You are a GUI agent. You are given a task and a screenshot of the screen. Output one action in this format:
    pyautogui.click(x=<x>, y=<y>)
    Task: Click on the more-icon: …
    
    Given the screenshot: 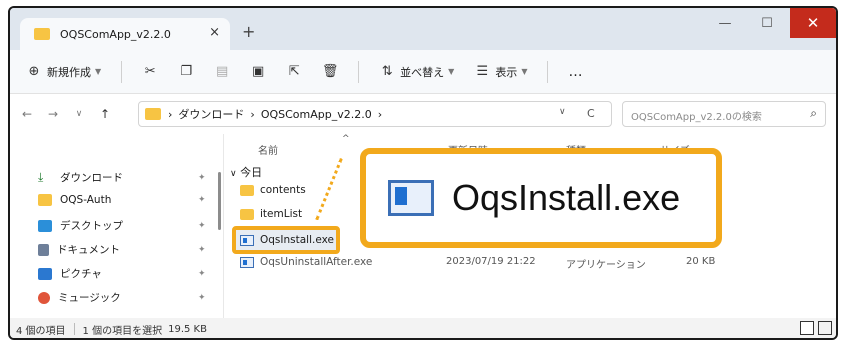 What is the action you would take?
    pyautogui.click(x=575, y=71)
    